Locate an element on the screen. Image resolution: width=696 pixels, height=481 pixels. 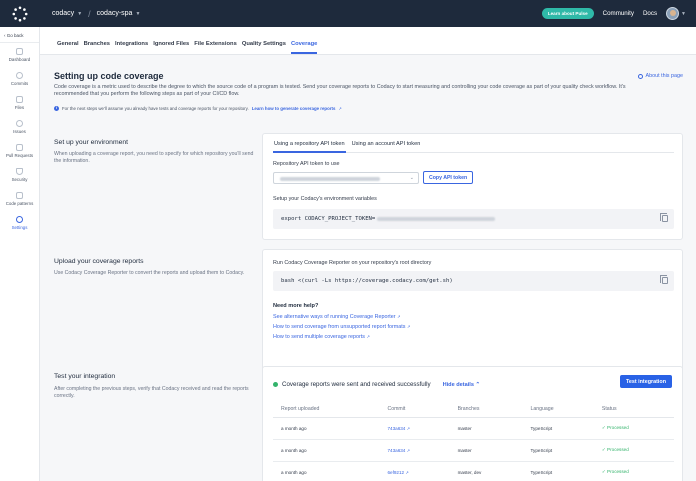
top-bar-right: Learn about Pulse Community Docs ▼ is located at coordinates (618, 13).